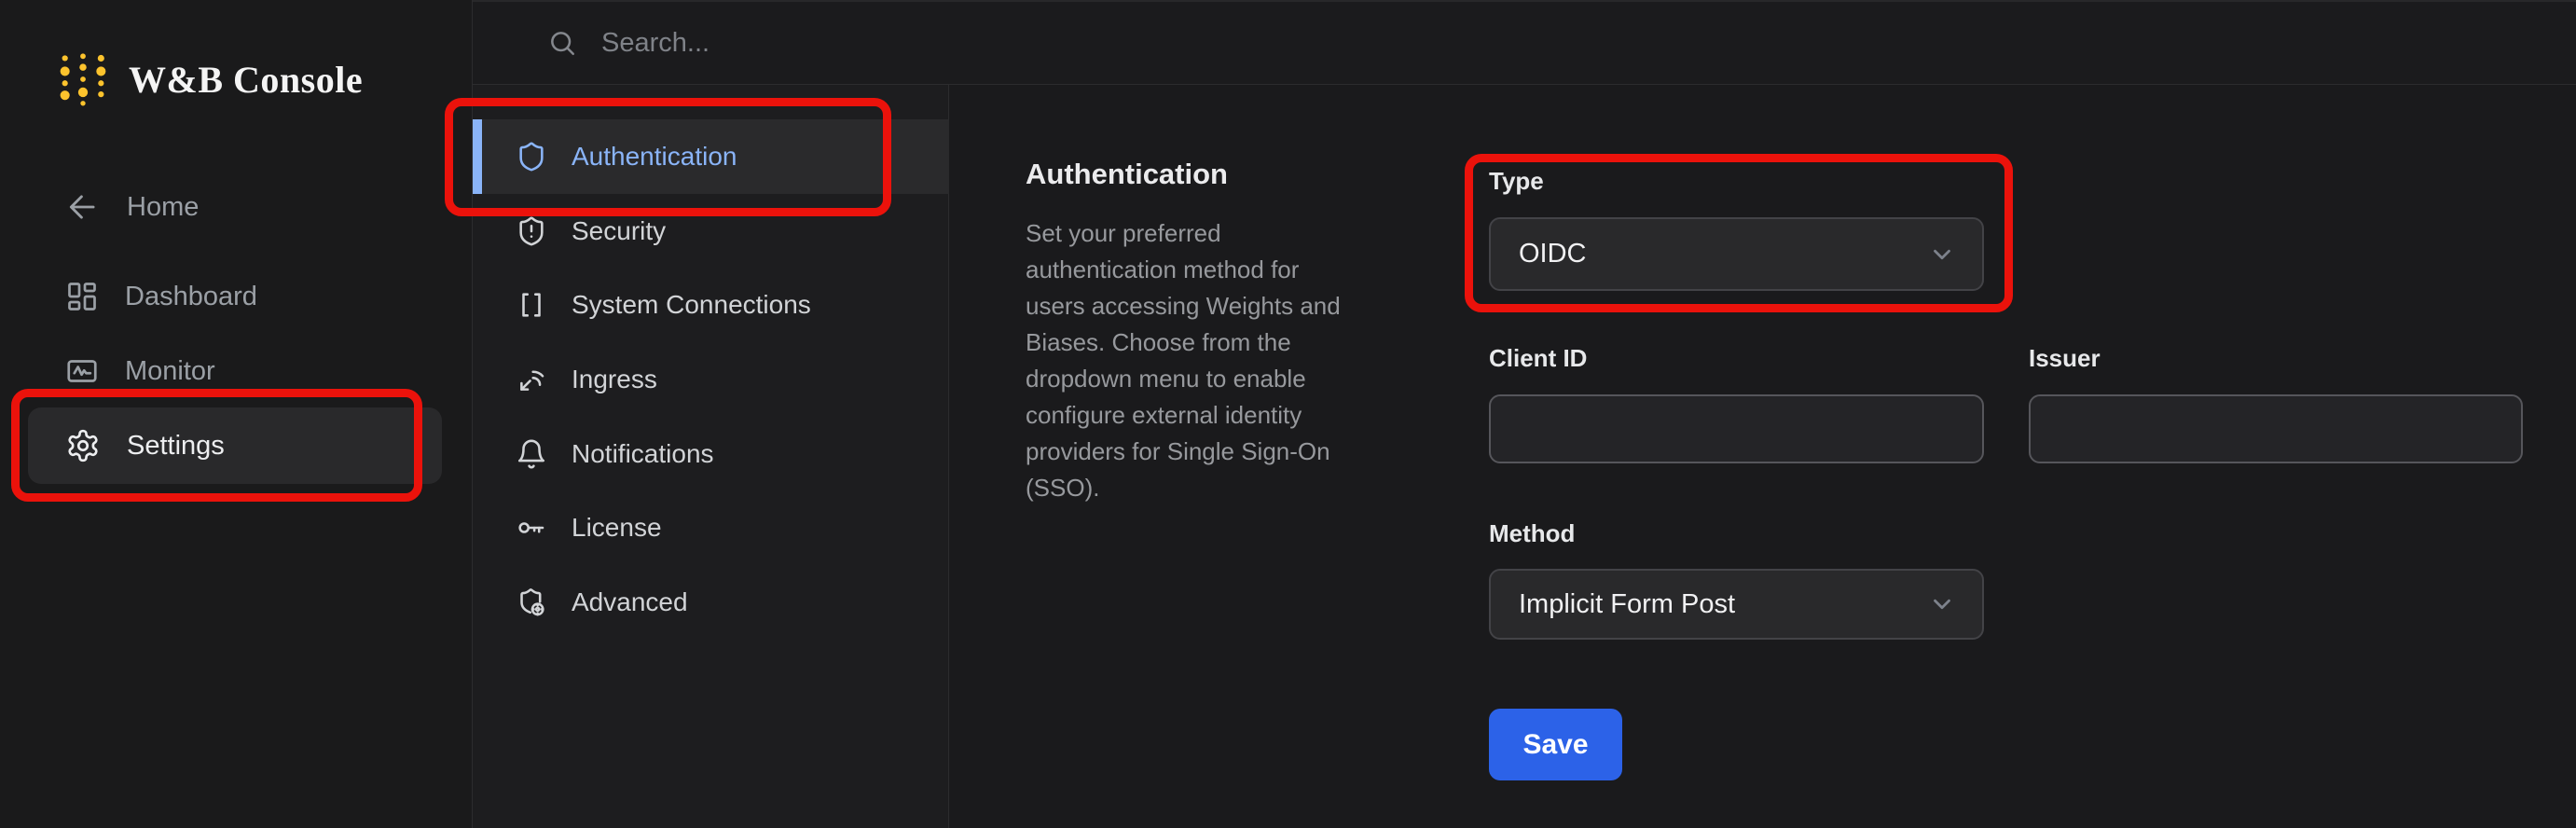 The width and height of the screenshot is (2576, 828). Describe the element at coordinates (562, 44) in the screenshot. I see `search-icon` at that location.